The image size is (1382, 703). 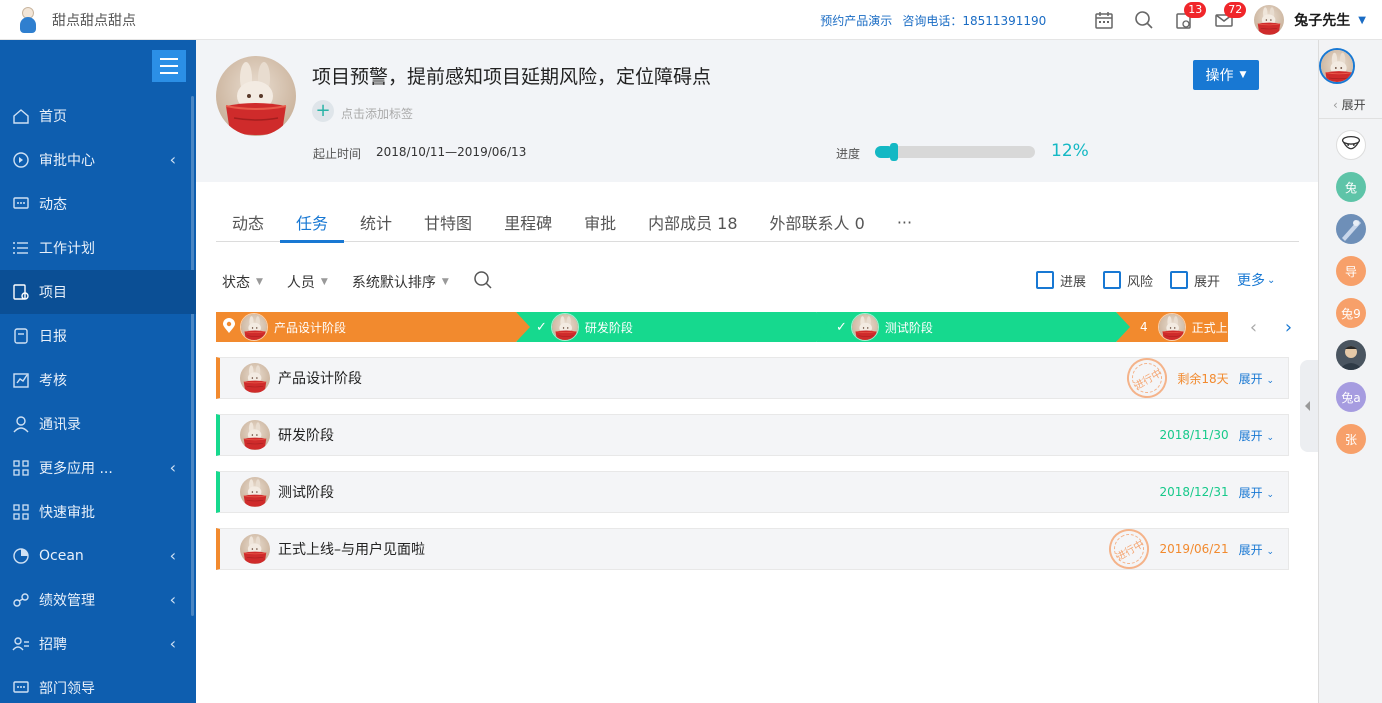 What do you see at coordinates (448, 222) in the screenshot?
I see `tab: 甘特图` at bounding box center [448, 222].